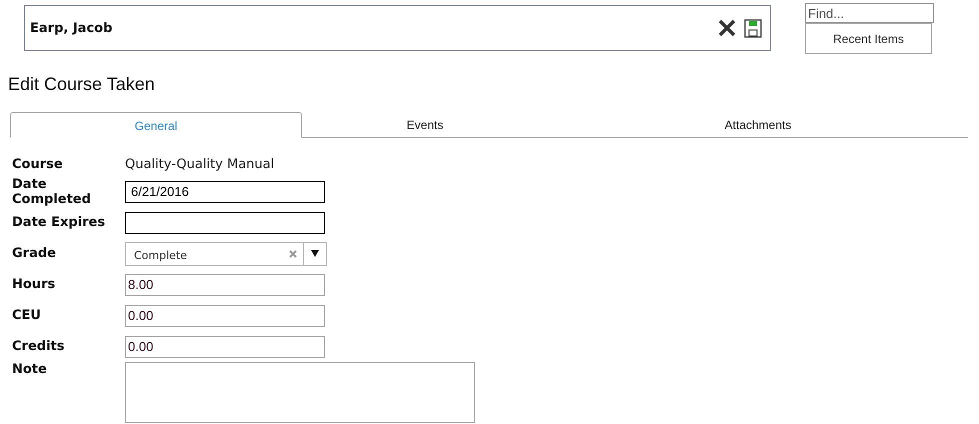 Image resolution: width=979 pixels, height=424 pixels. What do you see at coordinates (82, 84) in the screenshot?
I see `page-title: Edit Course Taken` at bounding box center [82, 84].